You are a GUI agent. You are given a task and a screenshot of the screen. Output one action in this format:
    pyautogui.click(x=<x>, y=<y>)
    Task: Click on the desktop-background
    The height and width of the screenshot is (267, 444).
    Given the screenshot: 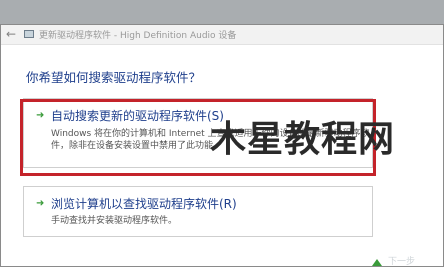 What is the action you would take?
    pyautogui.click(x=222, y=12)
    